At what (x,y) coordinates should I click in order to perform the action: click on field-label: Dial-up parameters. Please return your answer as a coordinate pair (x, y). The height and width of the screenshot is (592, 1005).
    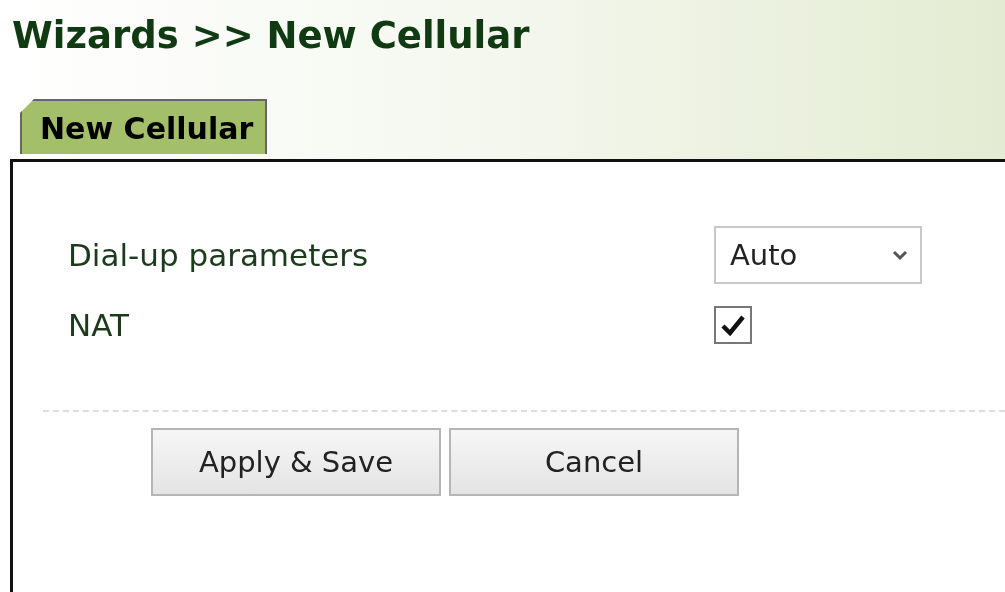
    Looking at the image, I should click on (219, 255).